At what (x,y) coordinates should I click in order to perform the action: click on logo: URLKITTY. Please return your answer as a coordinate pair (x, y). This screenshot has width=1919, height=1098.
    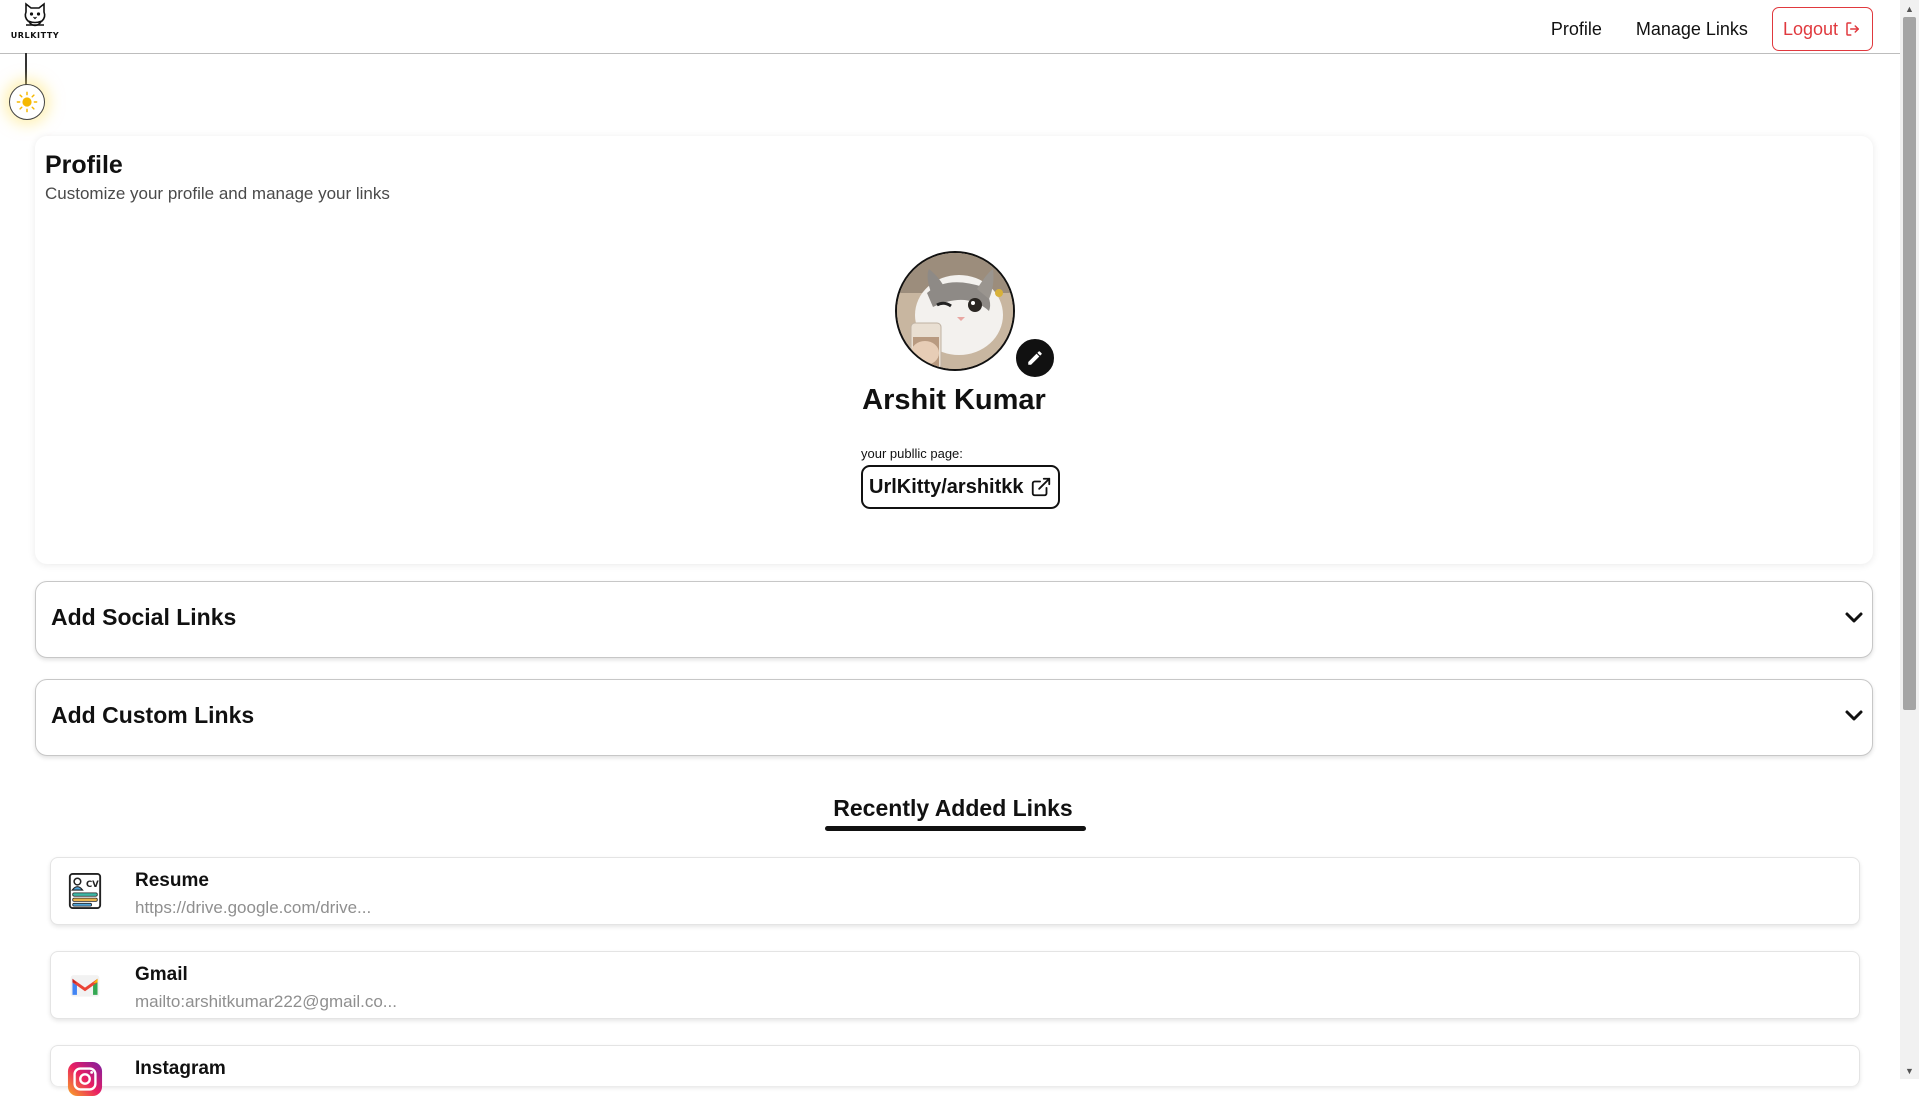
    Looking at the image, I should click on (35, 23).